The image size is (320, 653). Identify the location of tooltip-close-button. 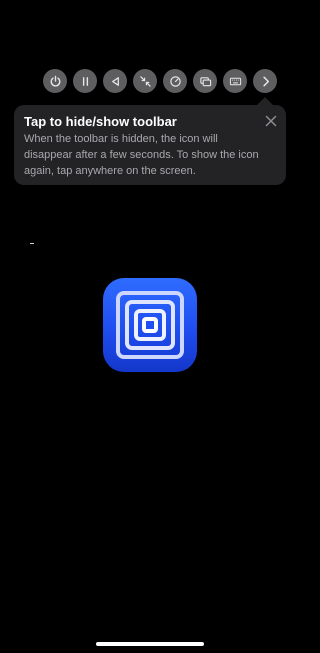
(271, 121).